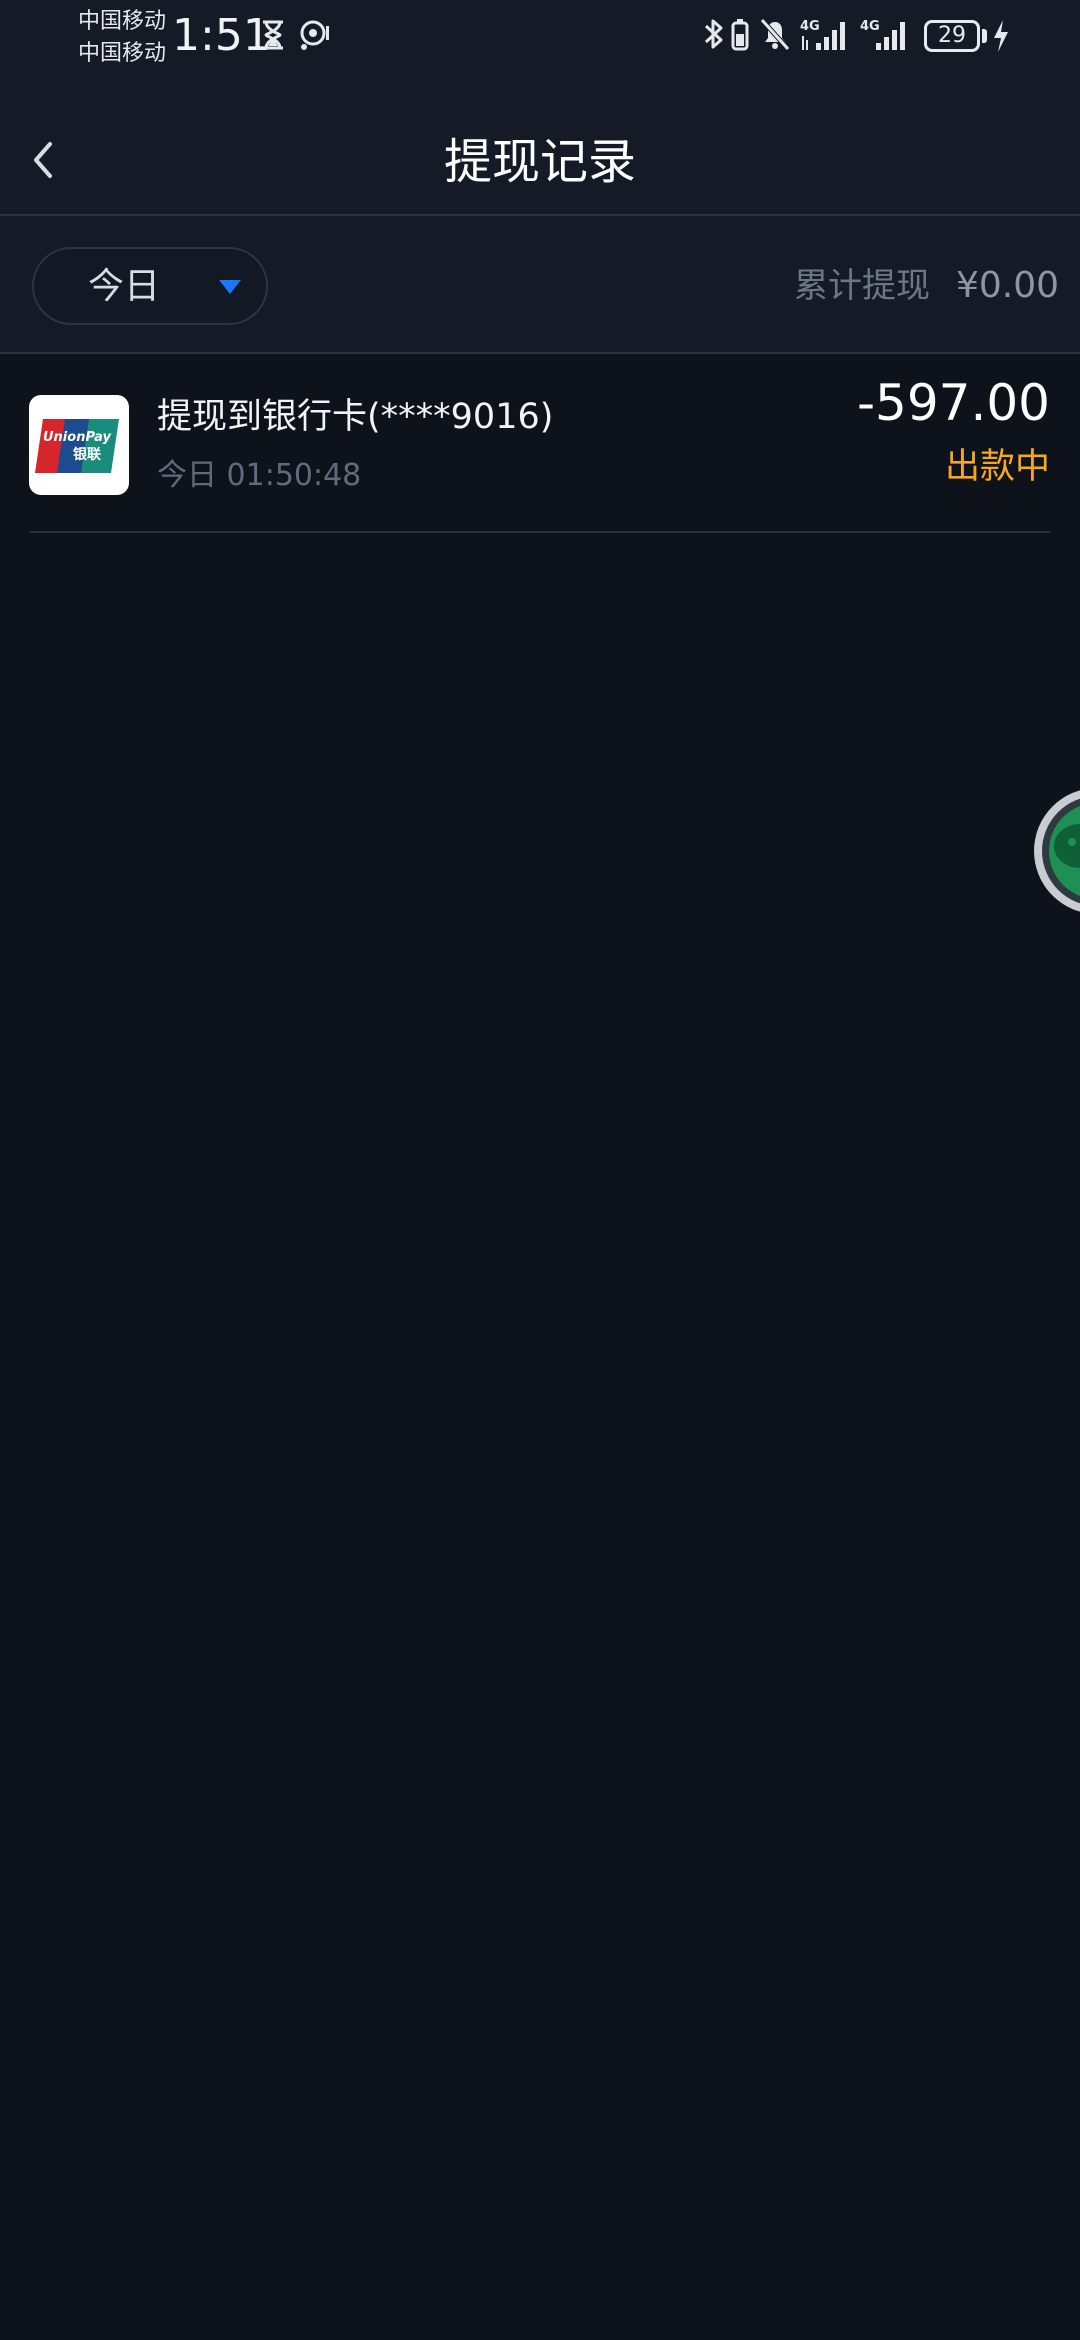 The height and width of the screenshot is (2340, 1080). Describe the element at coordinates (221, 35) in the screenshot. I see `status-time: 1:51` at that location.